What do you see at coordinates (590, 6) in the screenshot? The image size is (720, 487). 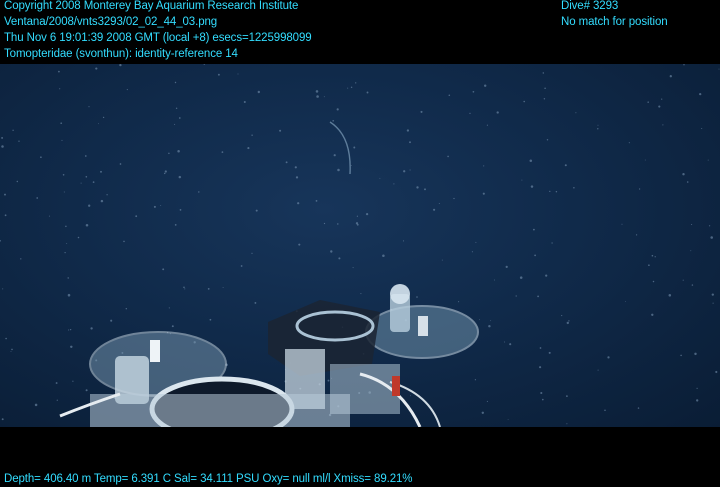 I see `dive-number-text: Dive# 3293` at bounding box center [590, 6].